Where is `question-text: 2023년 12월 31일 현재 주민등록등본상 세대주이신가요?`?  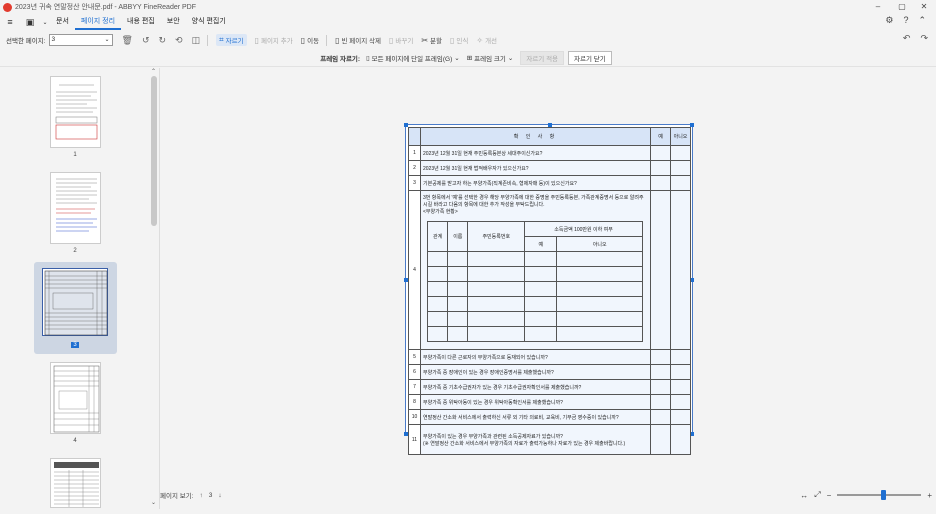
question-text: 2023년 12월 31일 현재 주민등록등본상 세대주이신가요? is located at coordinates (535, 153).